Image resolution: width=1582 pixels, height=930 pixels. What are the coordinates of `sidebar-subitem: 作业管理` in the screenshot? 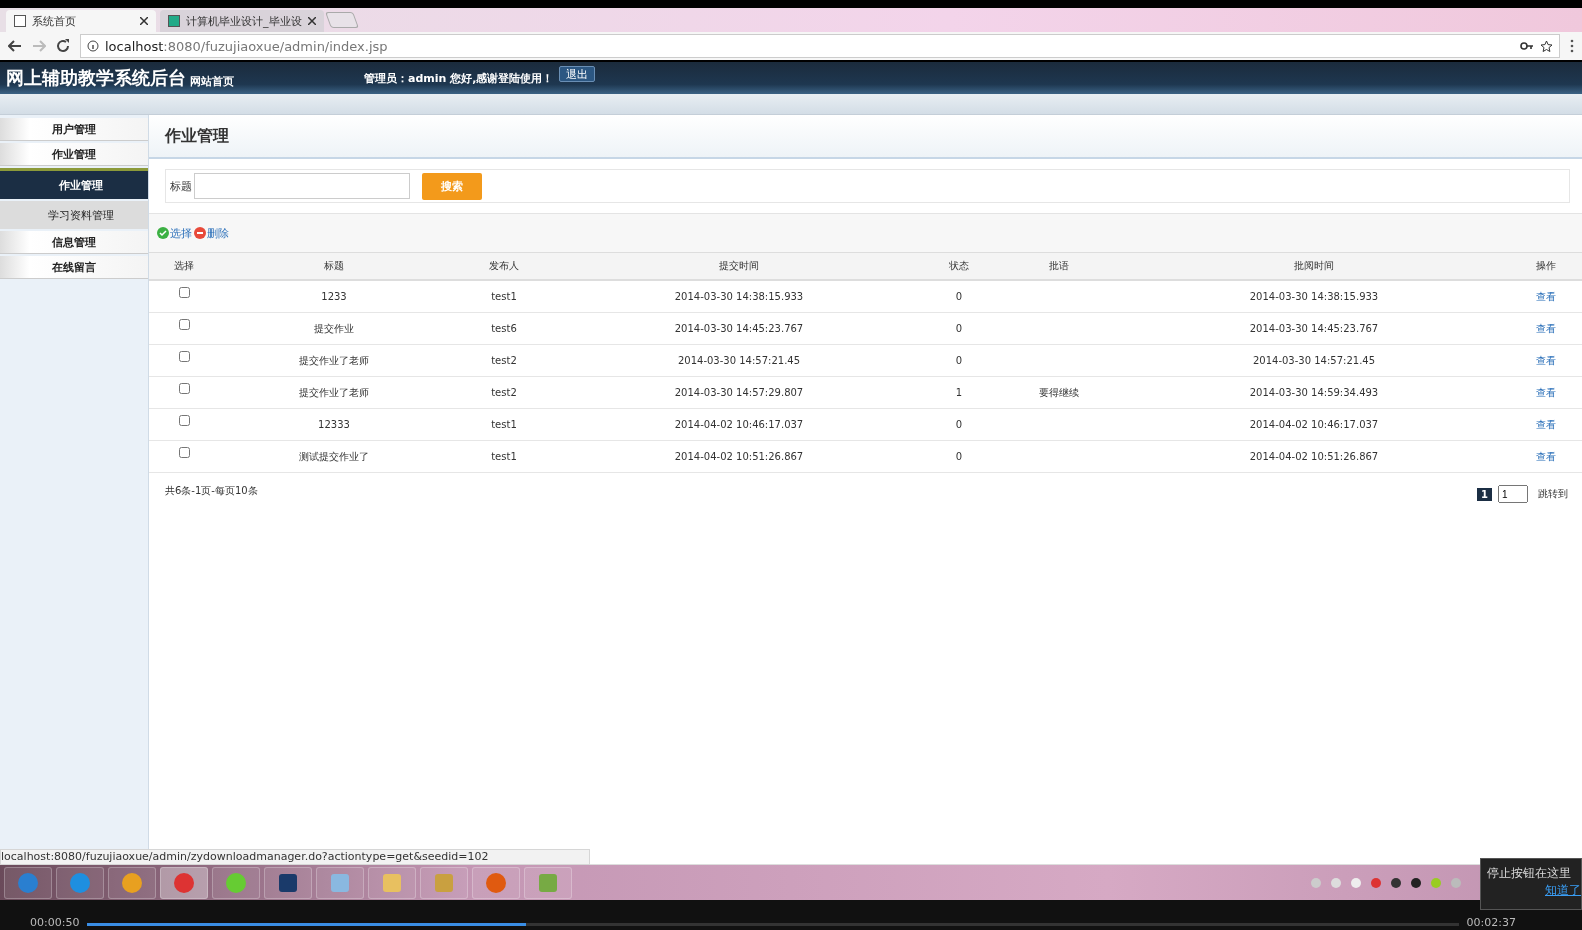 It's located at (74, 183).